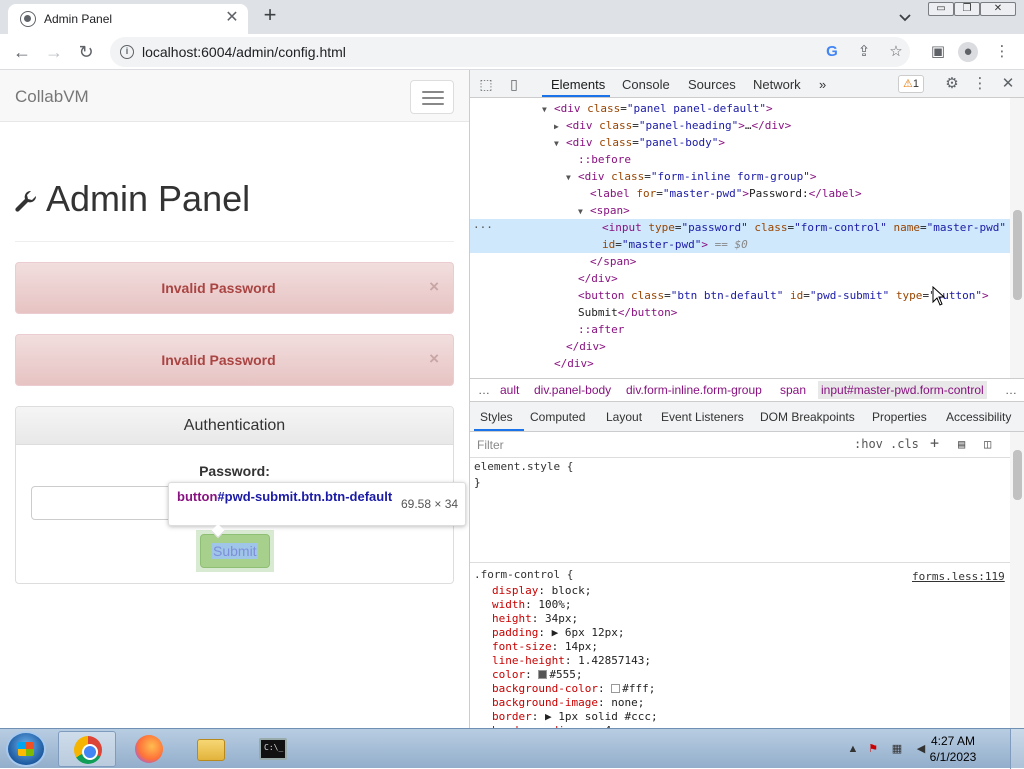 The width and height of the screenshot is (1024, 769). What do you see at coordinates (864, 52) in the screenshot?
I see `share-icon: ⇪` at bounding box center [864, 52].